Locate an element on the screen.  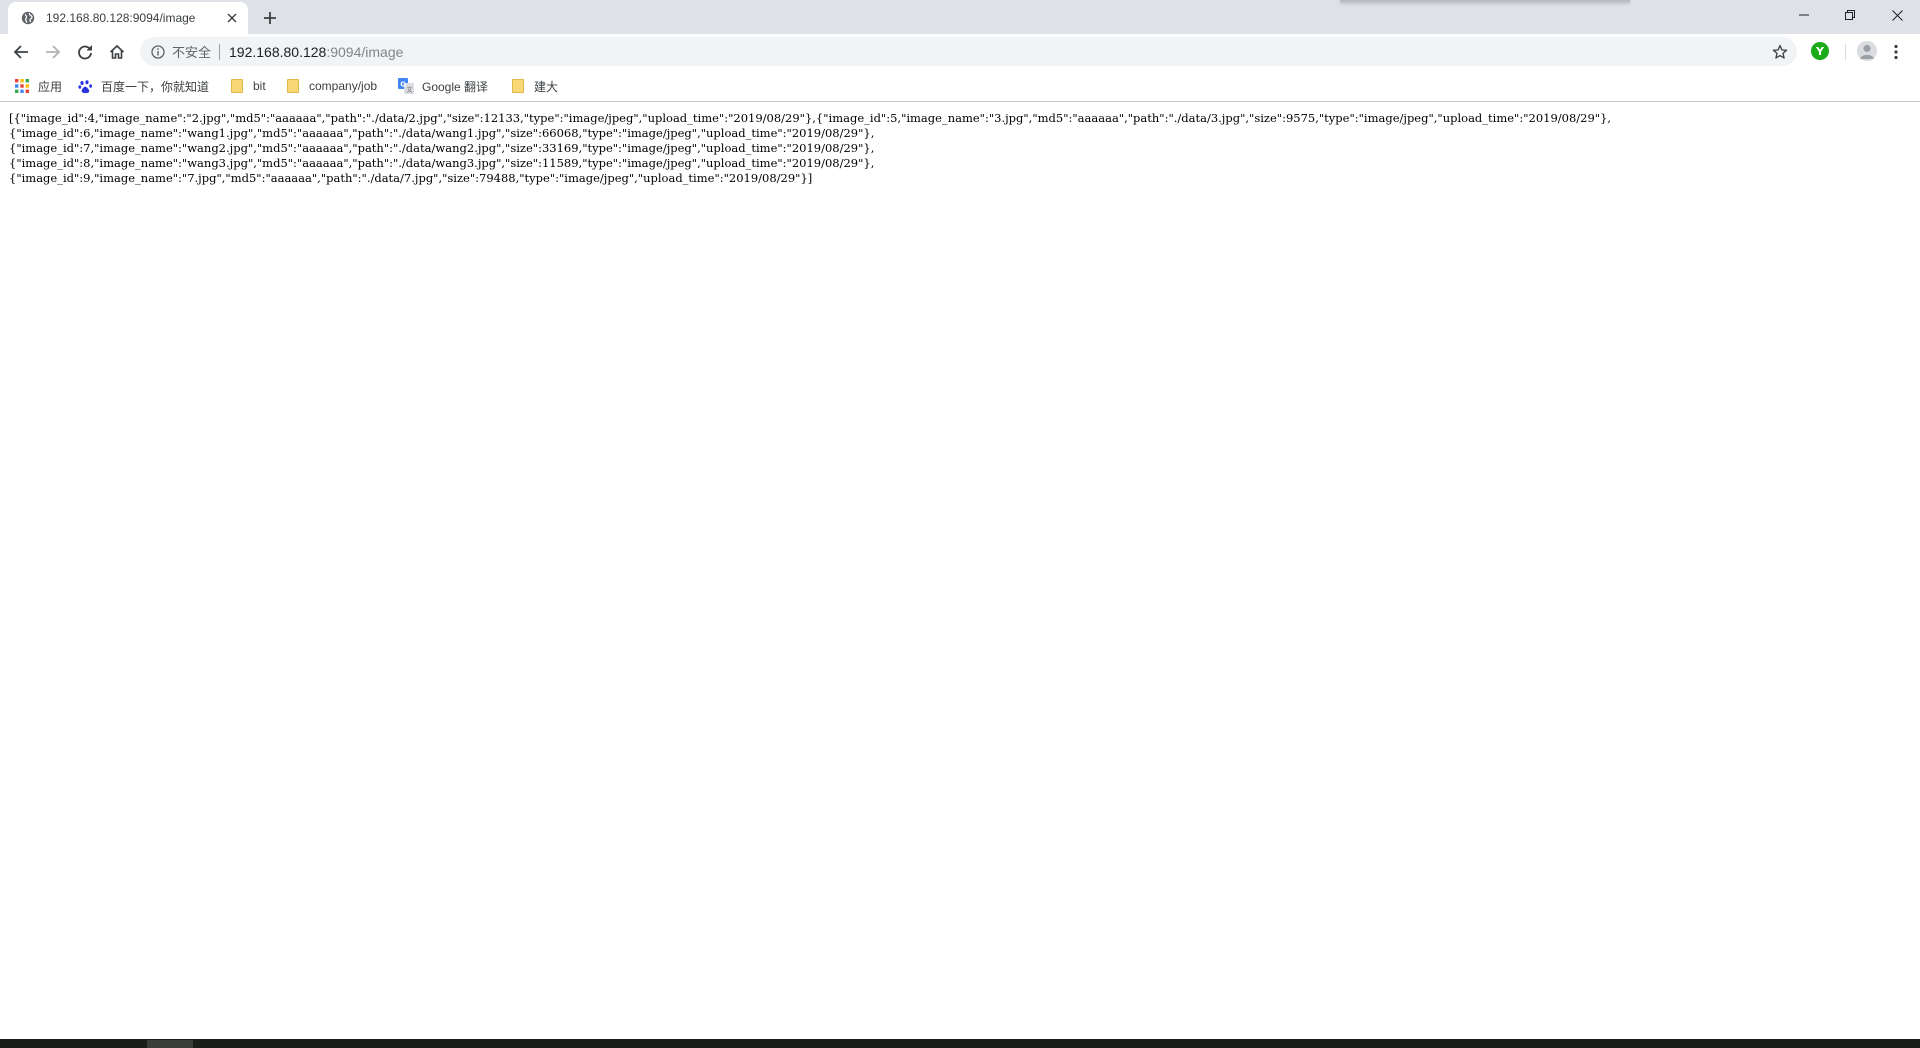
minimize-button is located at coordinates (1804, 15).